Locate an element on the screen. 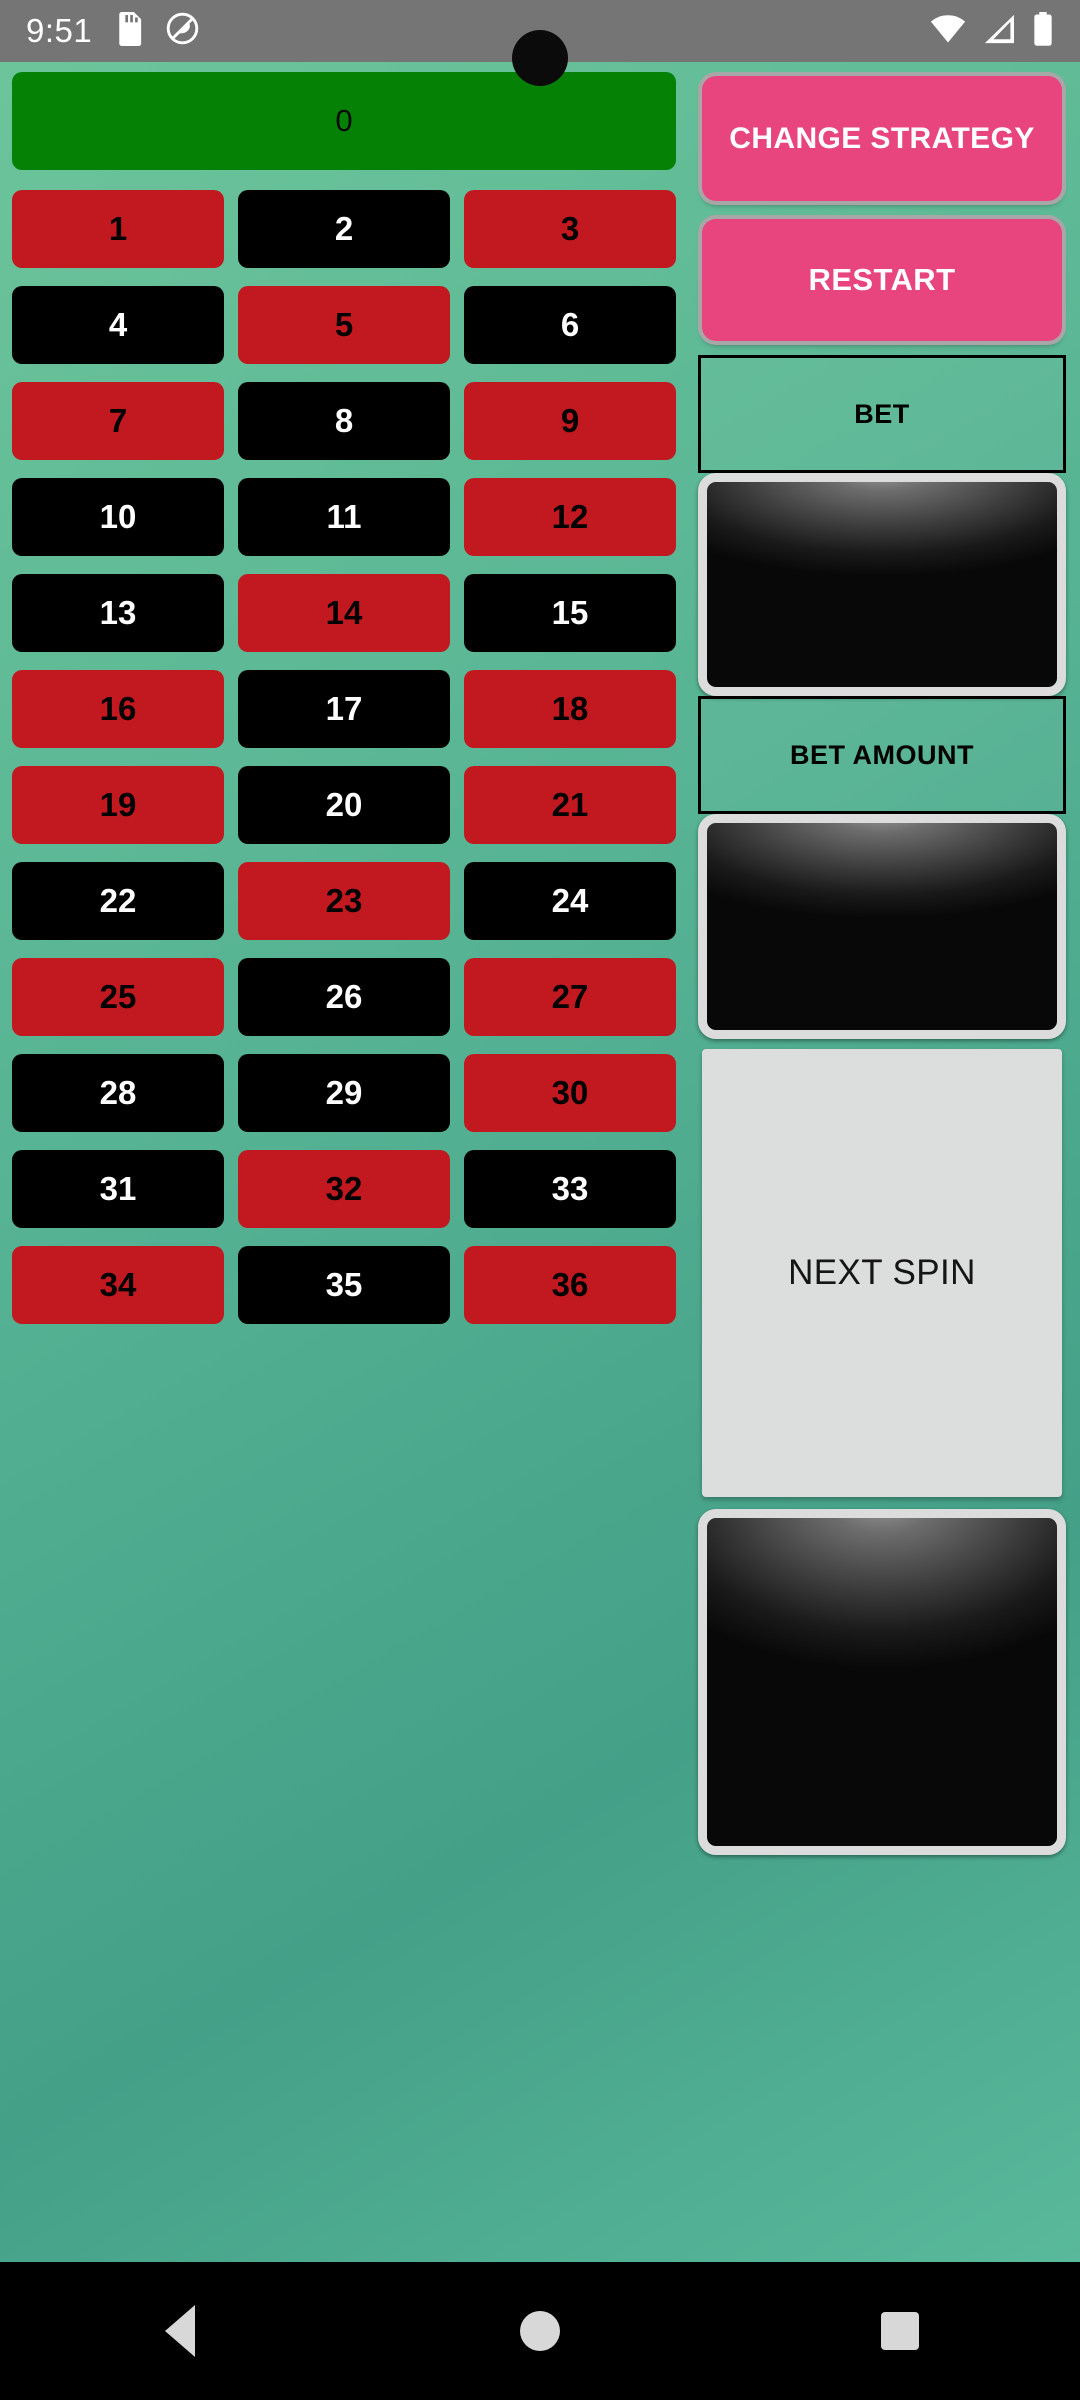 The height and width of the screenshot is (2400, 1080). board-cell-32: 32 is located at coordinates (344, 1189).